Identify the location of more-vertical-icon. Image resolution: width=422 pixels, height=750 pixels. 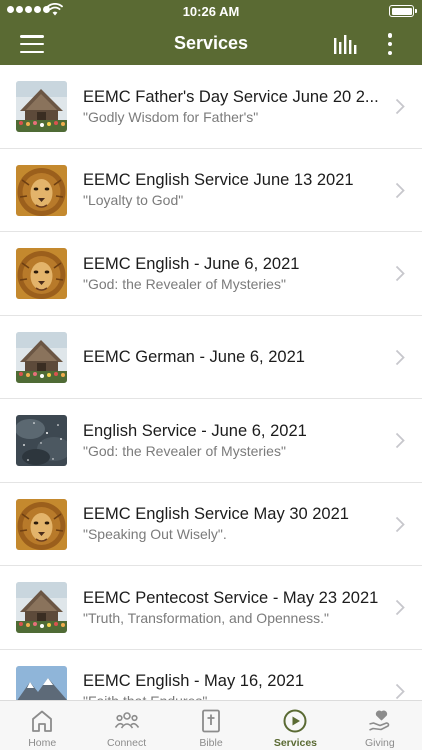
(390, 35).